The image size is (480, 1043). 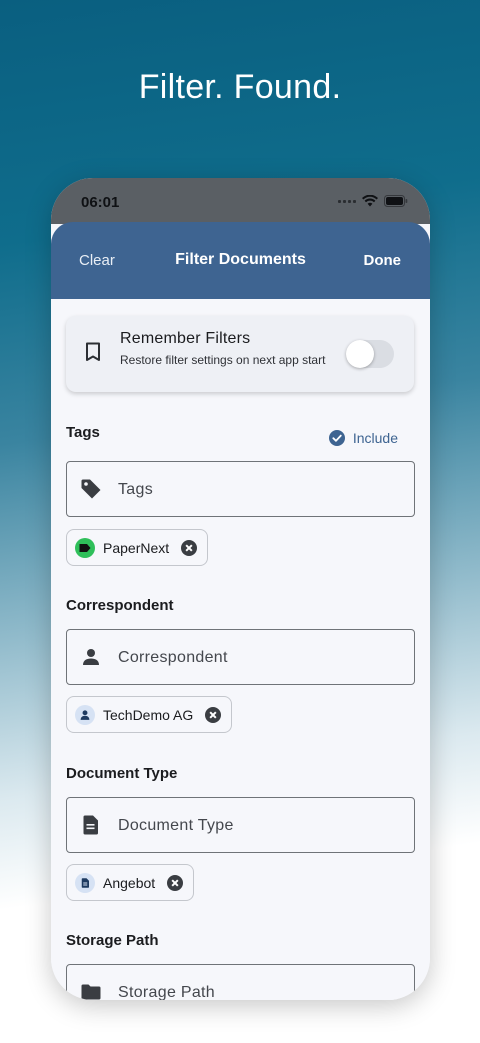 I want to click on tag-chip-label: PaperNext, so click(x=136, y=547).